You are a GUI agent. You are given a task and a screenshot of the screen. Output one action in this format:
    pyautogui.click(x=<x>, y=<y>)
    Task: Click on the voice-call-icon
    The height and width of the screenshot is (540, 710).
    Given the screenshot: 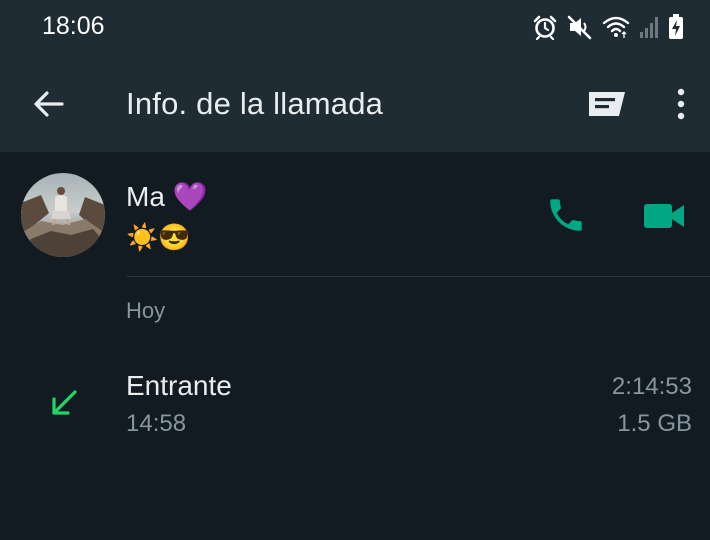 What is the action you would take?
    pyautogui.click(x=566, y=215)
    